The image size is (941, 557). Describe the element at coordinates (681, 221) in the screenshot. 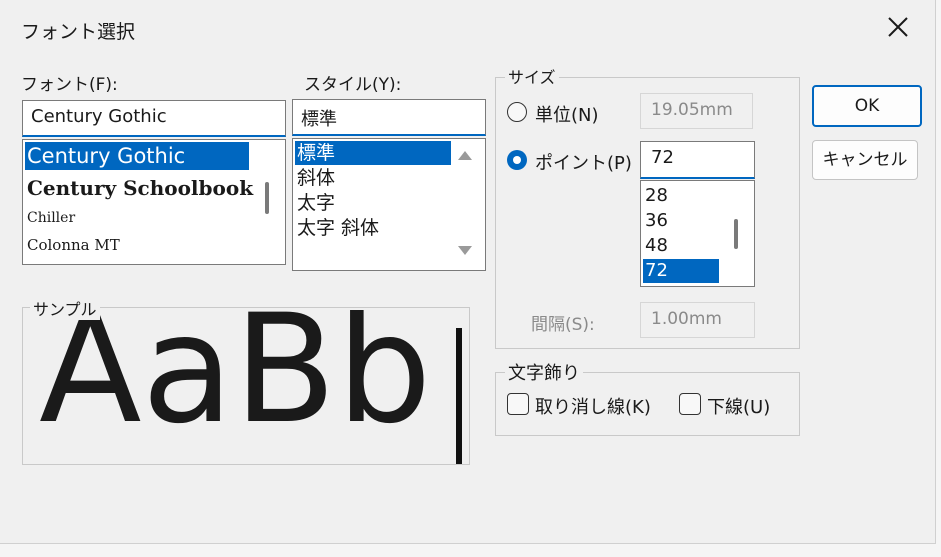

I see `size-list-item-36: 36` at that location.